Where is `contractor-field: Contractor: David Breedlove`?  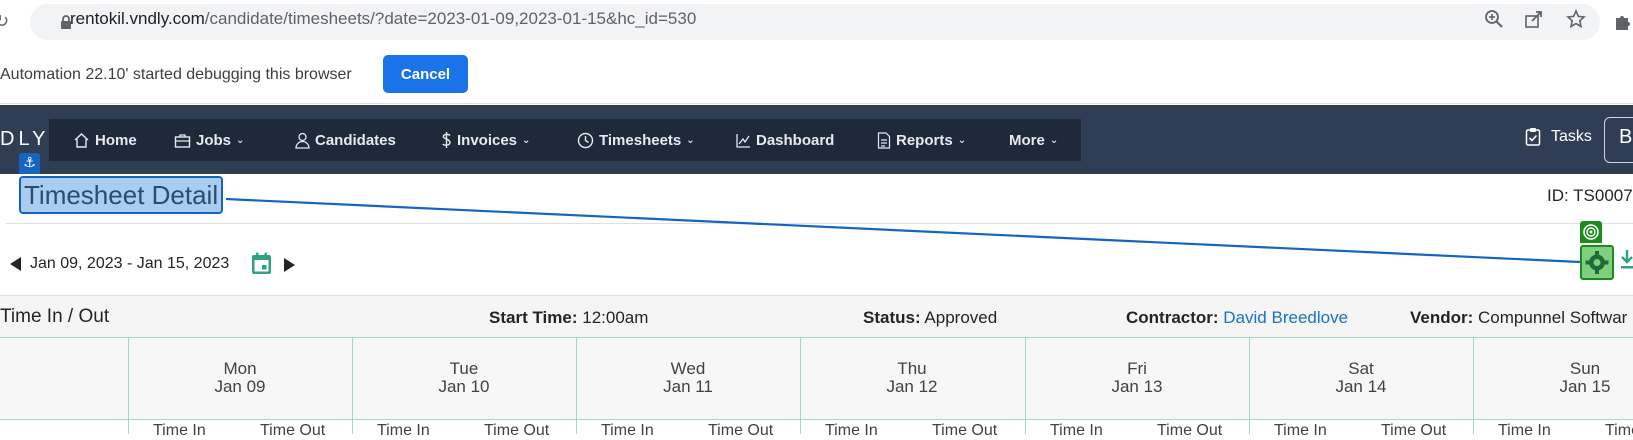 contractor-field: Contractor: David Breedlove is located at coordinates (1237, 318).